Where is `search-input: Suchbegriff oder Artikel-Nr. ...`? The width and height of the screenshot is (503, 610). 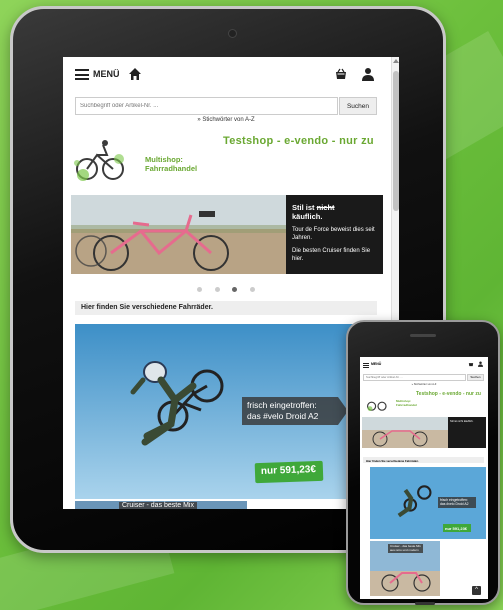 search-input: Suchbegriff oder Artikel-Nr. ... is located at coordinates (414, 377).